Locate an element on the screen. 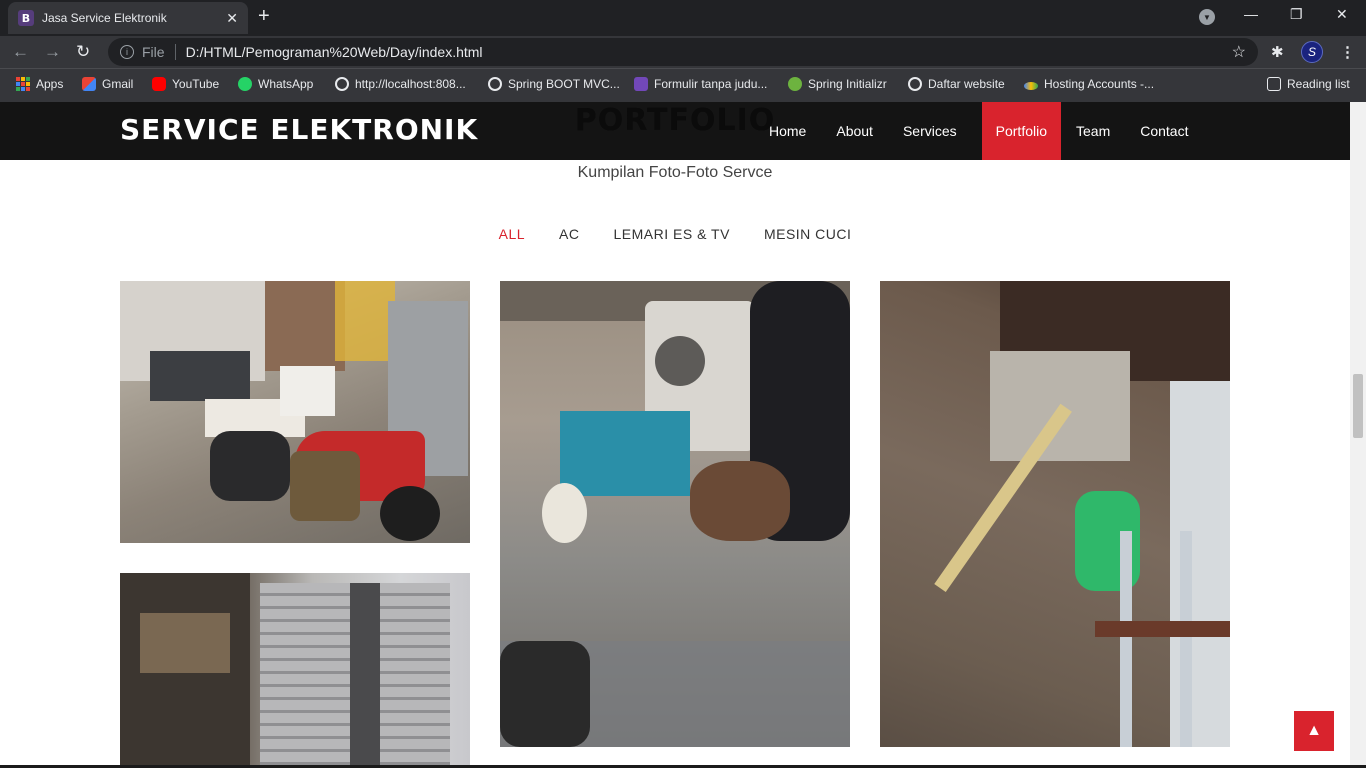 The width and height of the screenshot is (1366, 768). section-subtitle: Kumpilan Foto-Foto Servce is located at coordinates (675, 172).